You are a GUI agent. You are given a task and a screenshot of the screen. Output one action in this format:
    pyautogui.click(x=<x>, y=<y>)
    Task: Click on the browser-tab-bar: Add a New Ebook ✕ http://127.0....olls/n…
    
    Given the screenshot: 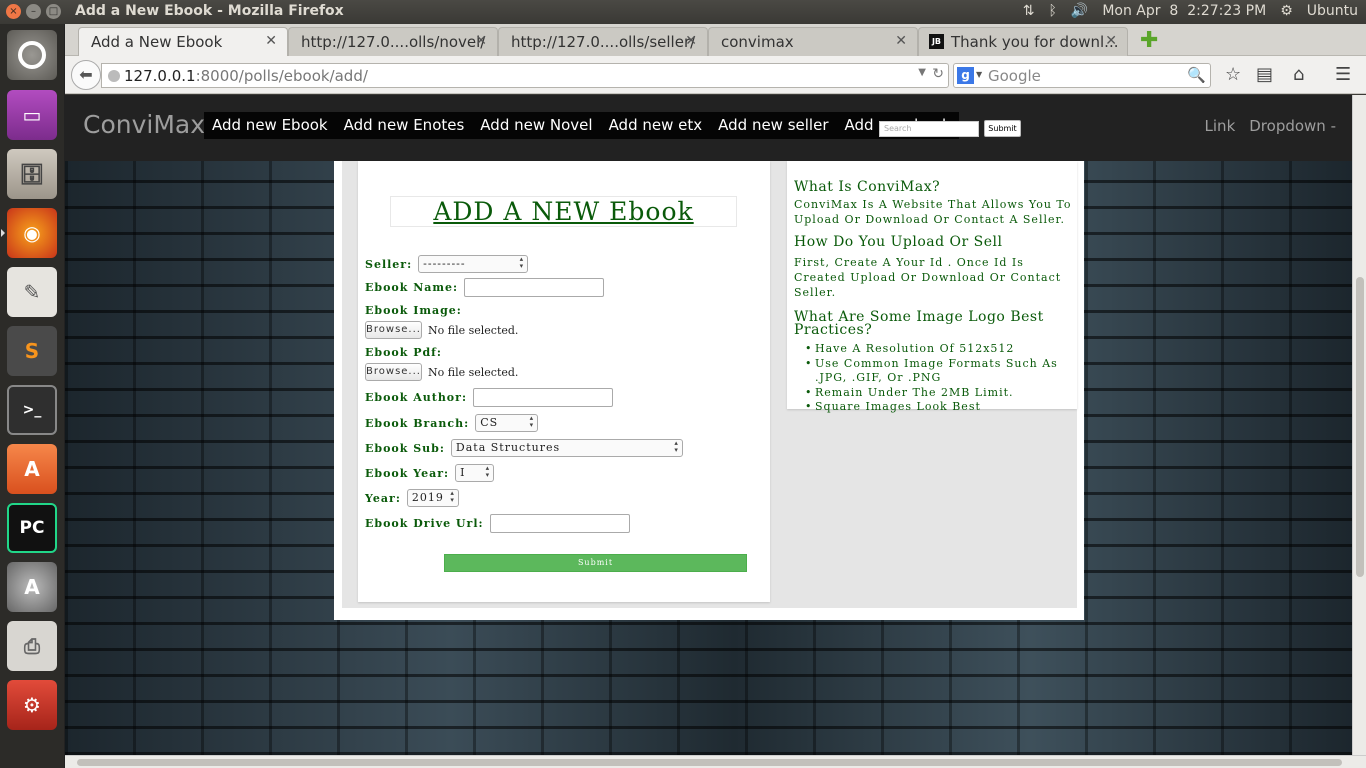 What is the action you would take?
    pyautogui.click(x=715, y=40)
    